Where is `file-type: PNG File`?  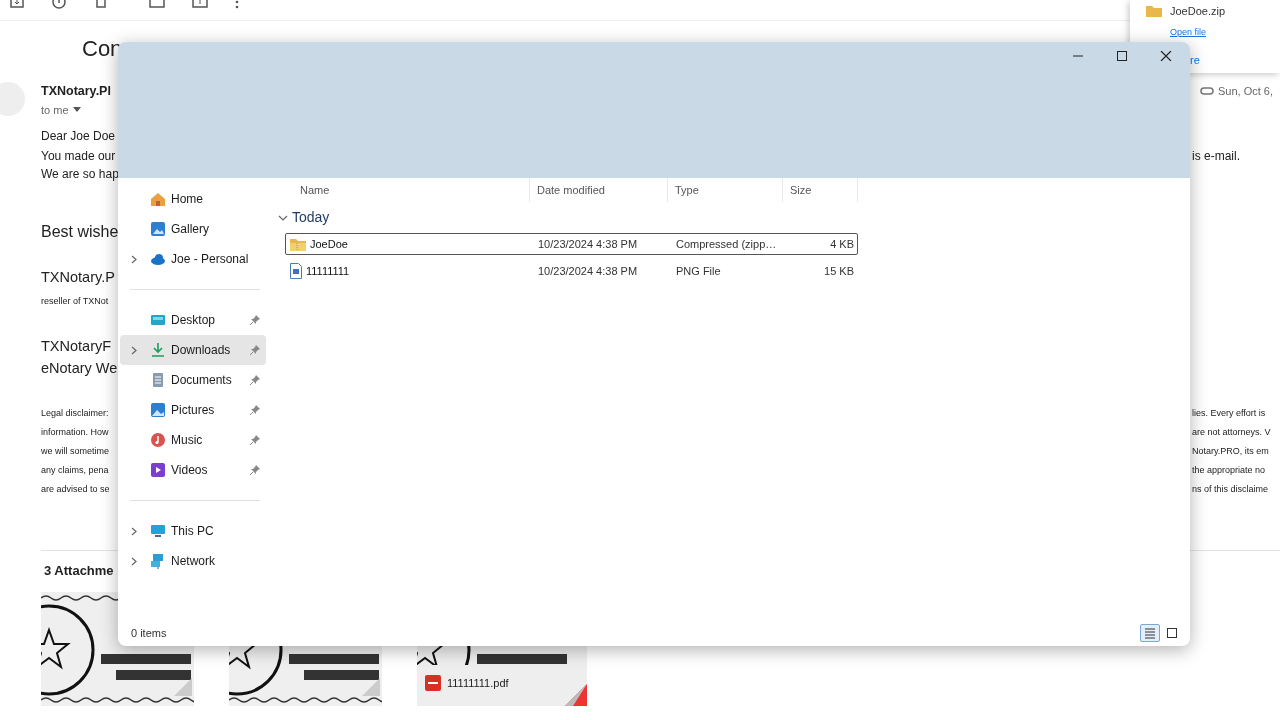
file-type: PNG File is located at coordinates (698, 271).